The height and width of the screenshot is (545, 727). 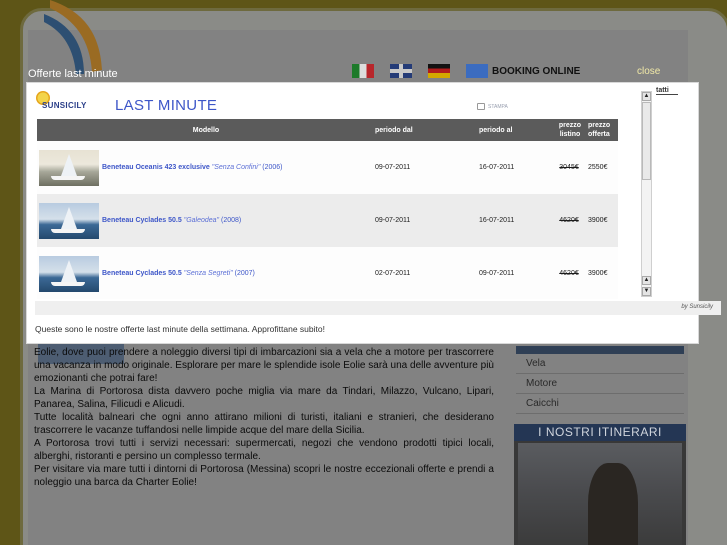 I want to click on side-menu-item-vela: Vela, so click(x=600, y=364).